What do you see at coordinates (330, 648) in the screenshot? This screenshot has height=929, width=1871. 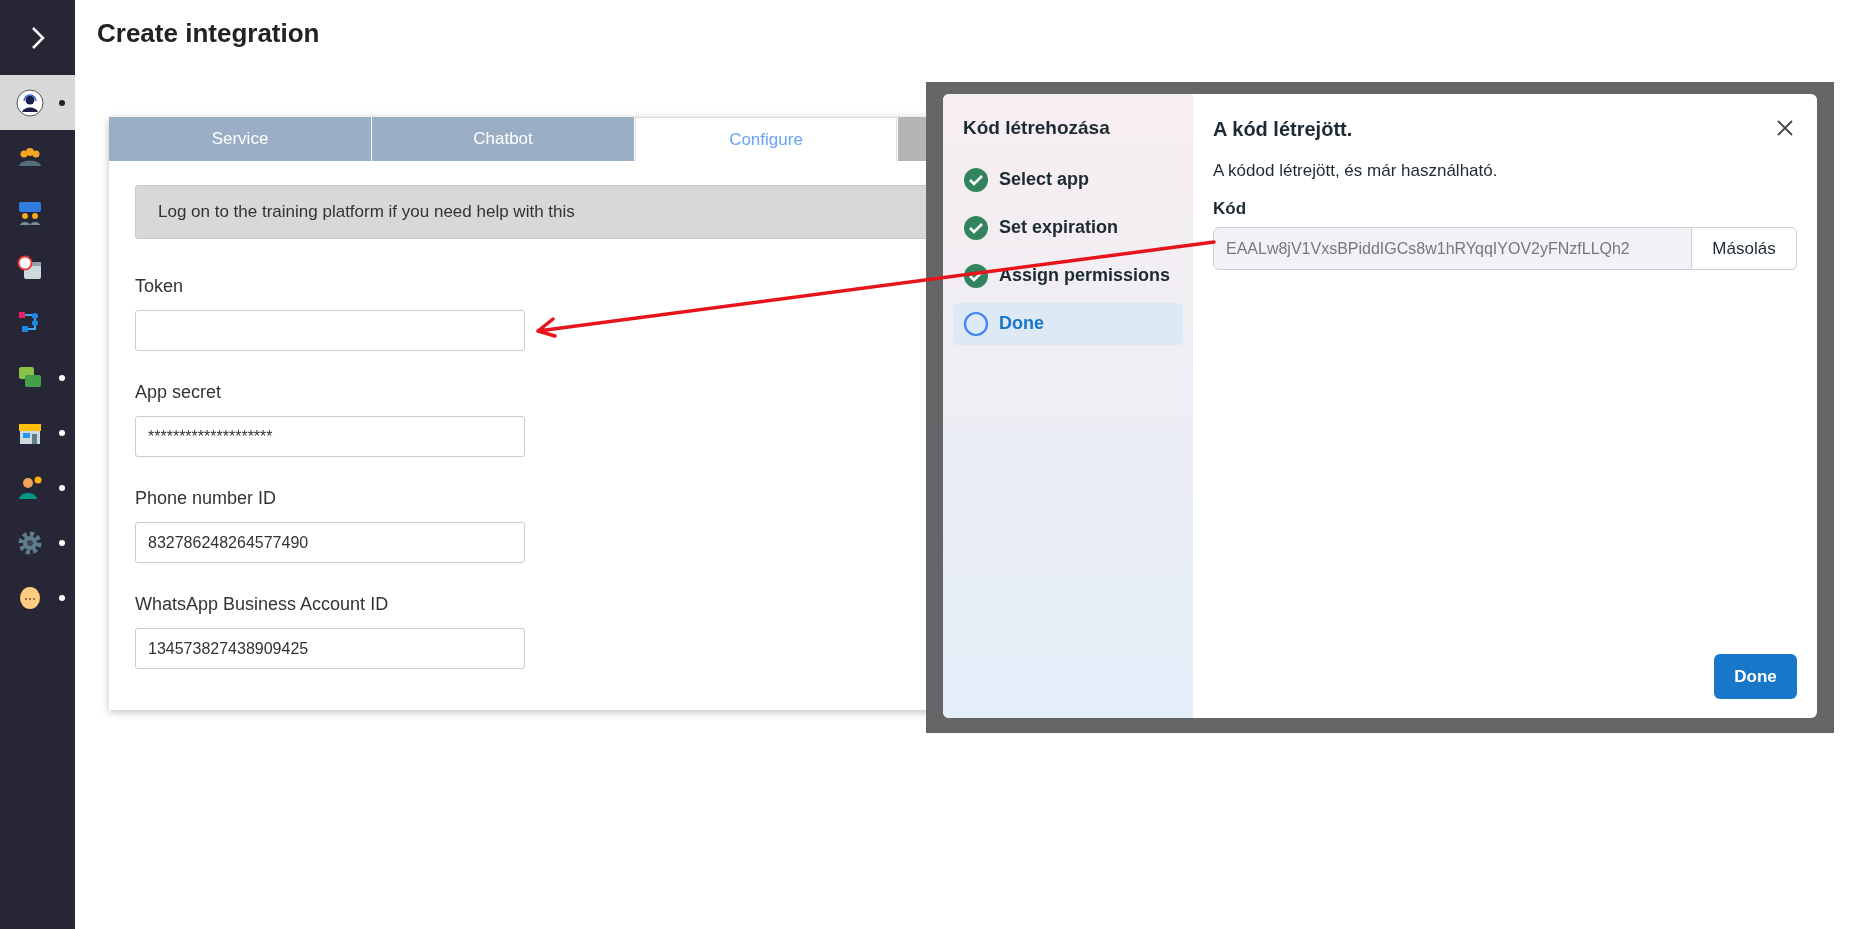 I see `input-field: 134573827438909425` at bounding box center [330, 648].